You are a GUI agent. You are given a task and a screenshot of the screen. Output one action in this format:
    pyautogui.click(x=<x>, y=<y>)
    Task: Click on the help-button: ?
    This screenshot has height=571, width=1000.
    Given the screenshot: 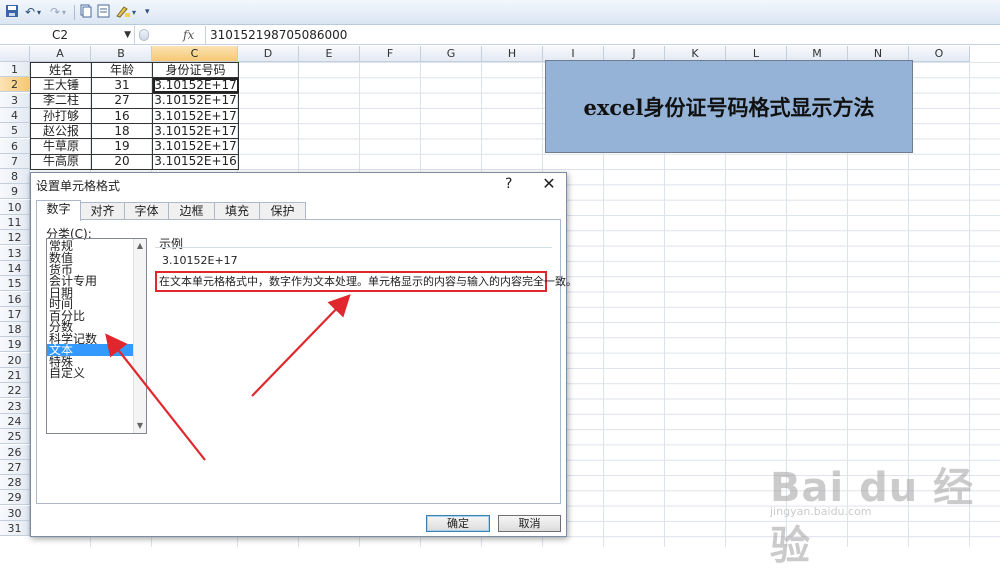 What is the action you would take?
    pyautogui.click(x=508, y=184)
    